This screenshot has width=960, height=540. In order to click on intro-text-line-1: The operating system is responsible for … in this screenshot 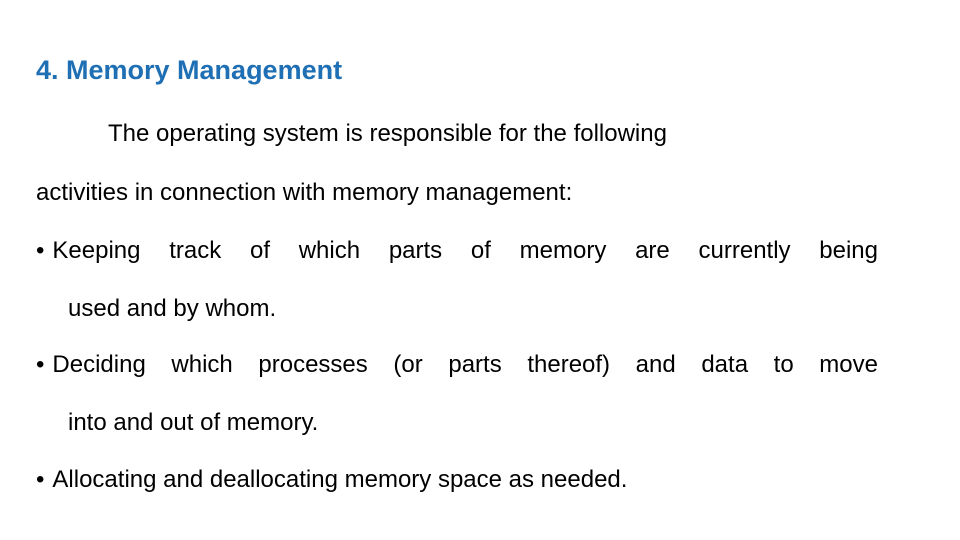, I will do `click(387, 133)`.